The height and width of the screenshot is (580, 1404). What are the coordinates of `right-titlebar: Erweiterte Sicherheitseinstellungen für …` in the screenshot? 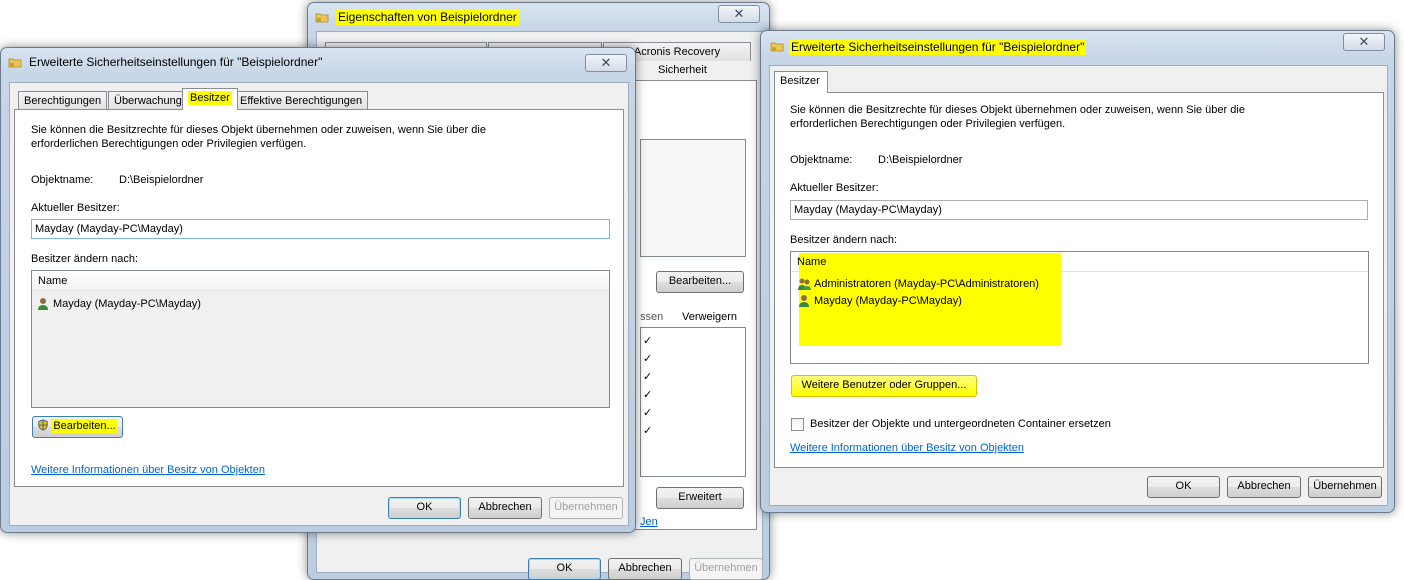 It's located at (1077, 45).